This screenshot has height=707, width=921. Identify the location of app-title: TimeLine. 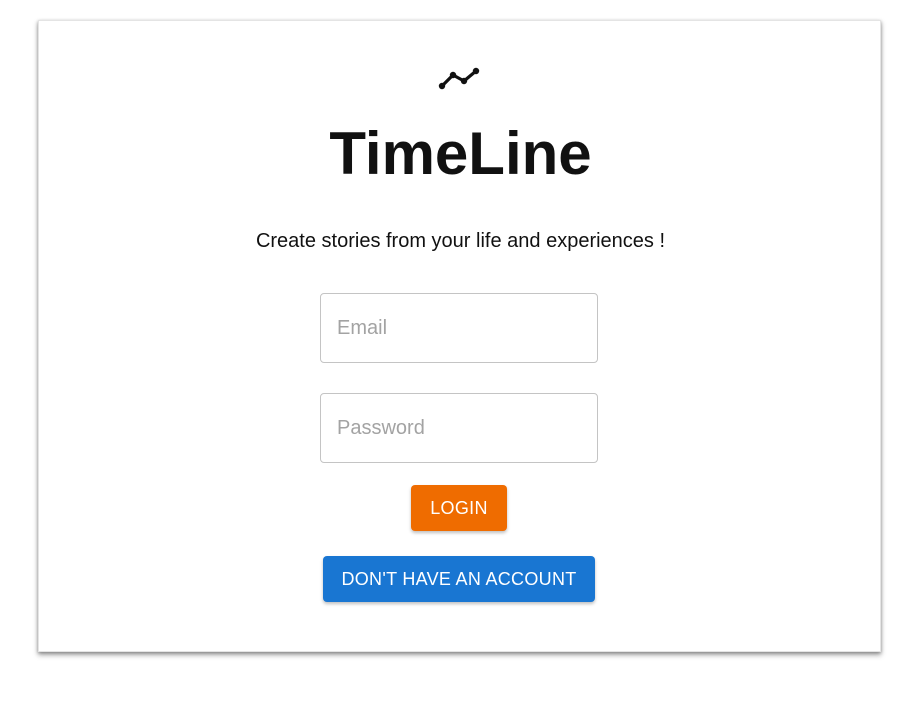
(460, 153).